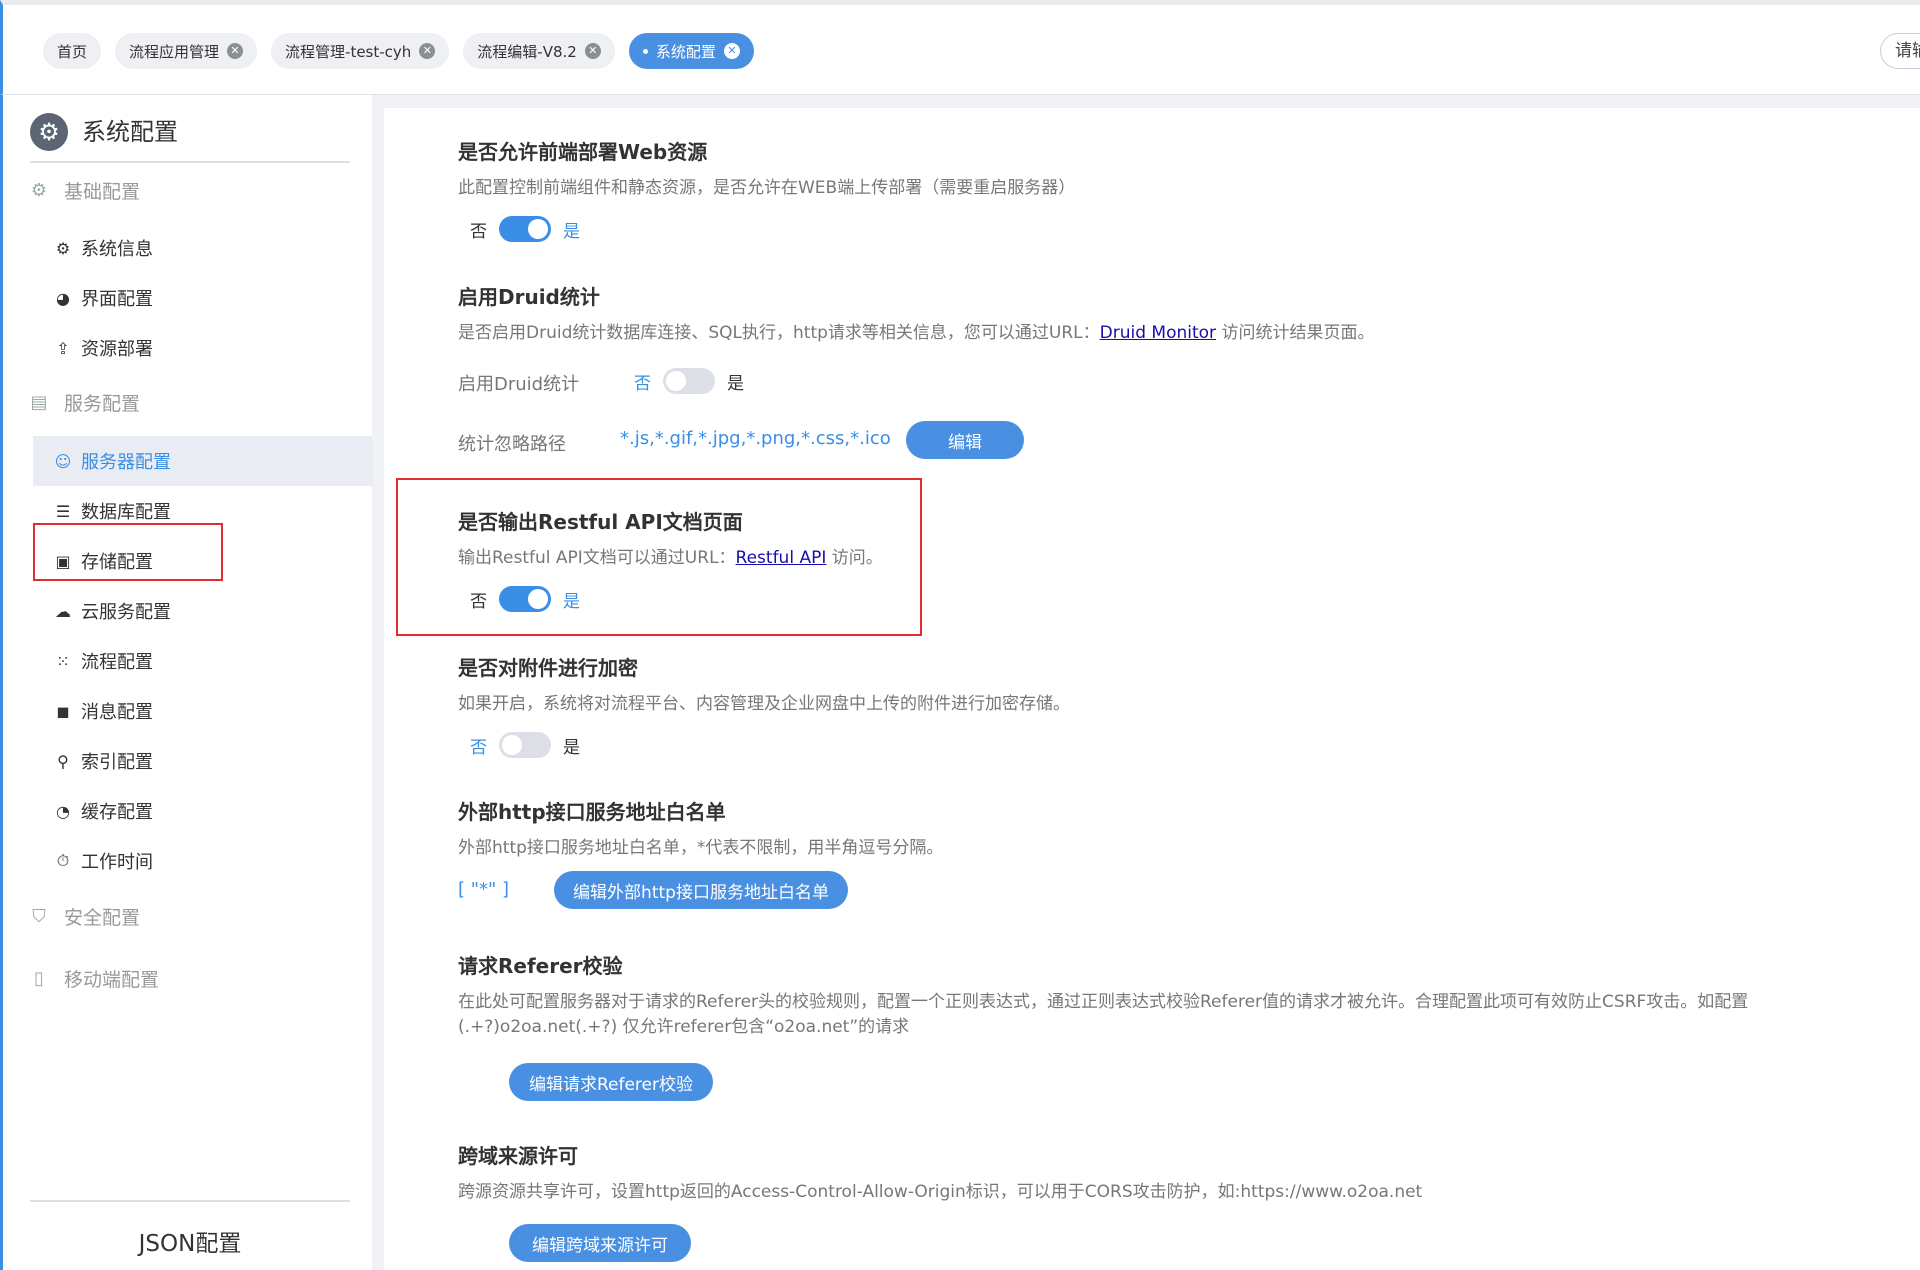  I want to click on sidebar-group-mobile: ▯ 移动端配置, so click(94, 978).